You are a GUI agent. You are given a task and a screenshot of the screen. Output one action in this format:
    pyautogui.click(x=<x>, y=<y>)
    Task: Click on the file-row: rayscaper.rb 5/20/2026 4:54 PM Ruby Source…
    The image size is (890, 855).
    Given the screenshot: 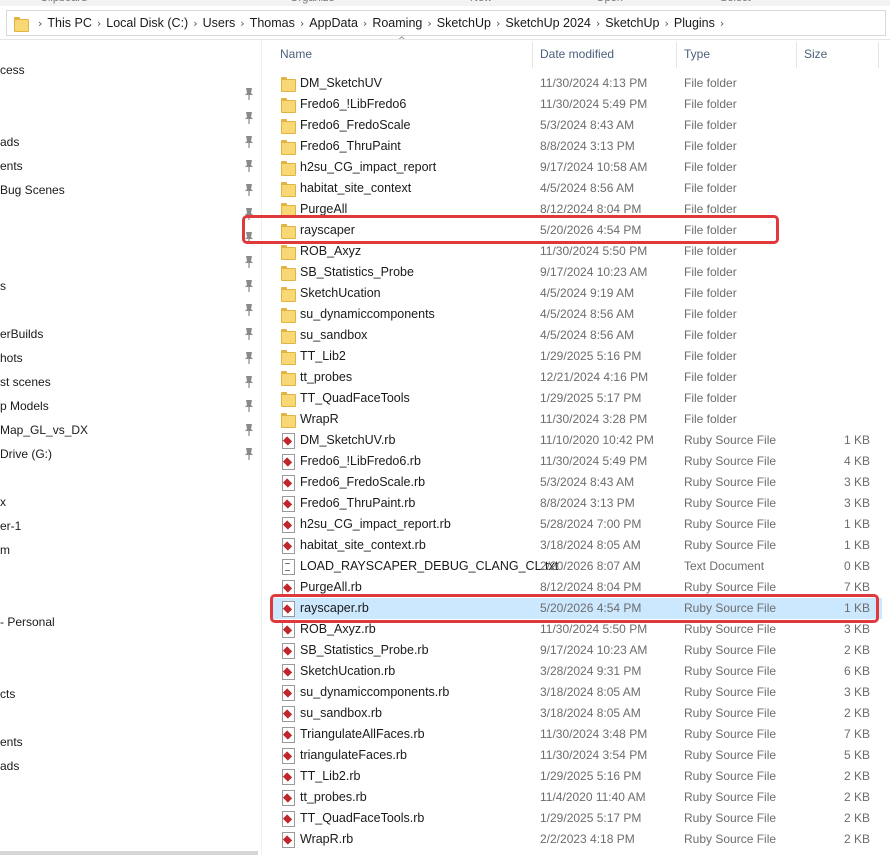 What is the action you would take?
    pyautogui.click(x=576, y=608)
    